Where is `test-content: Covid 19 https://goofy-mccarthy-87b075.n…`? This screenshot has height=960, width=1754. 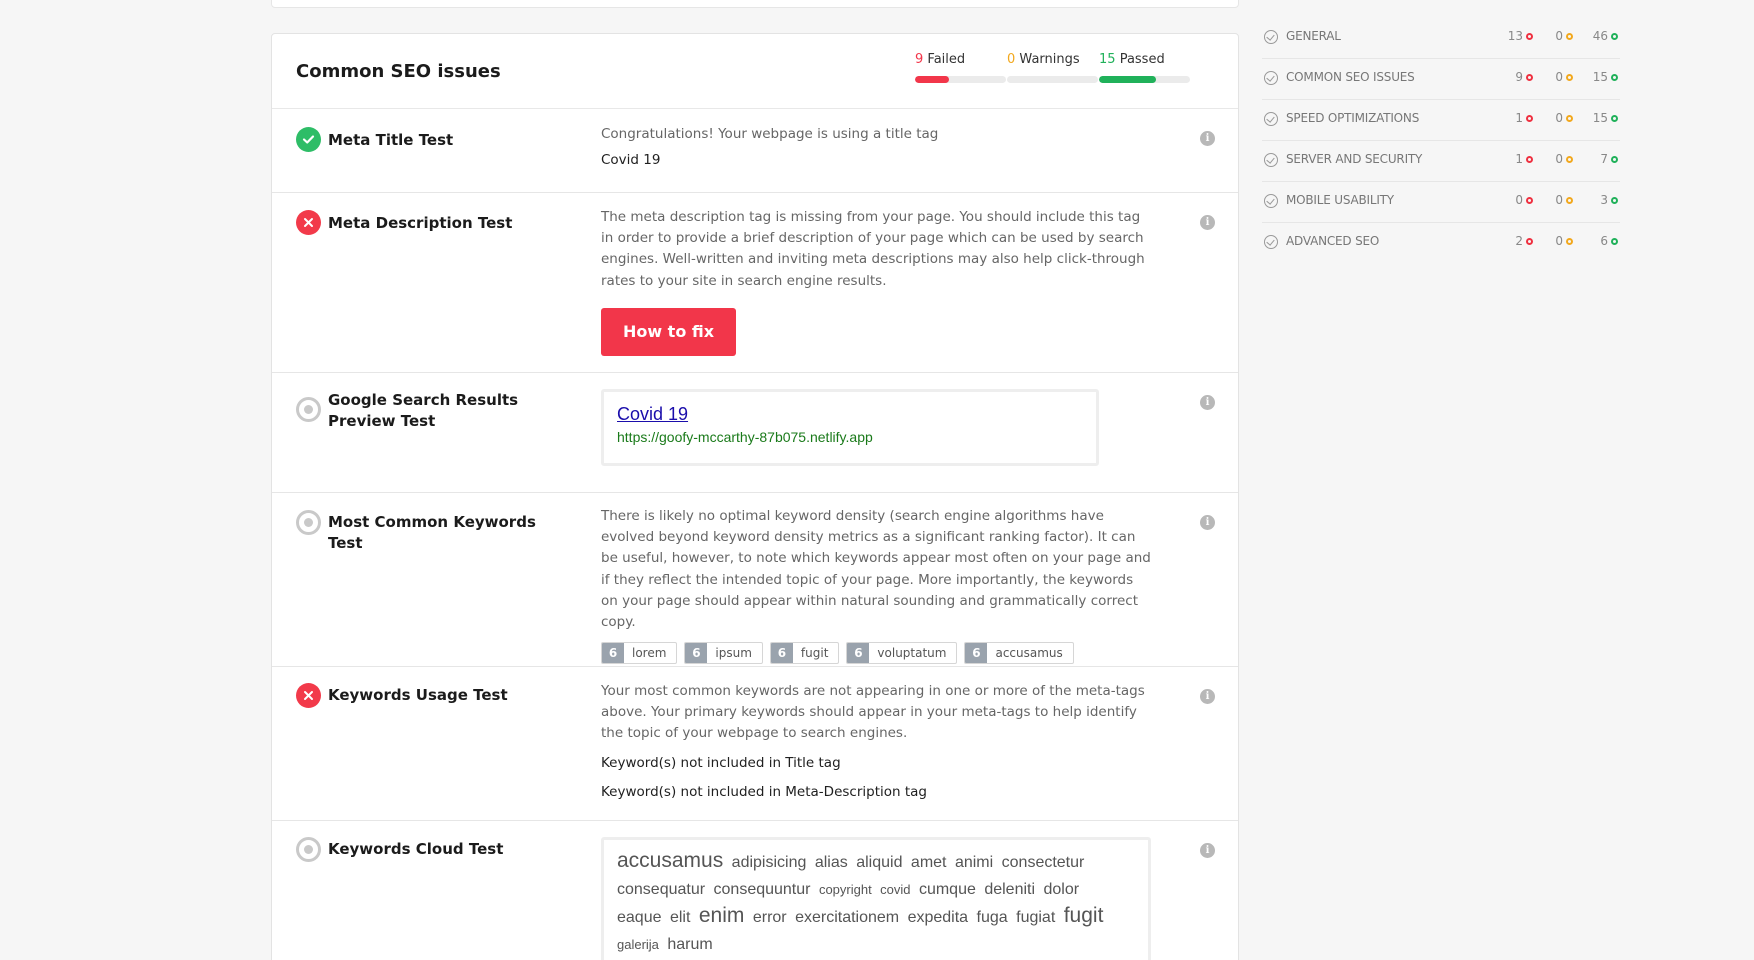 test-content: Covid 19 https://goofy-mccarthy-87b075.n… is located at coordinates (876, 427).